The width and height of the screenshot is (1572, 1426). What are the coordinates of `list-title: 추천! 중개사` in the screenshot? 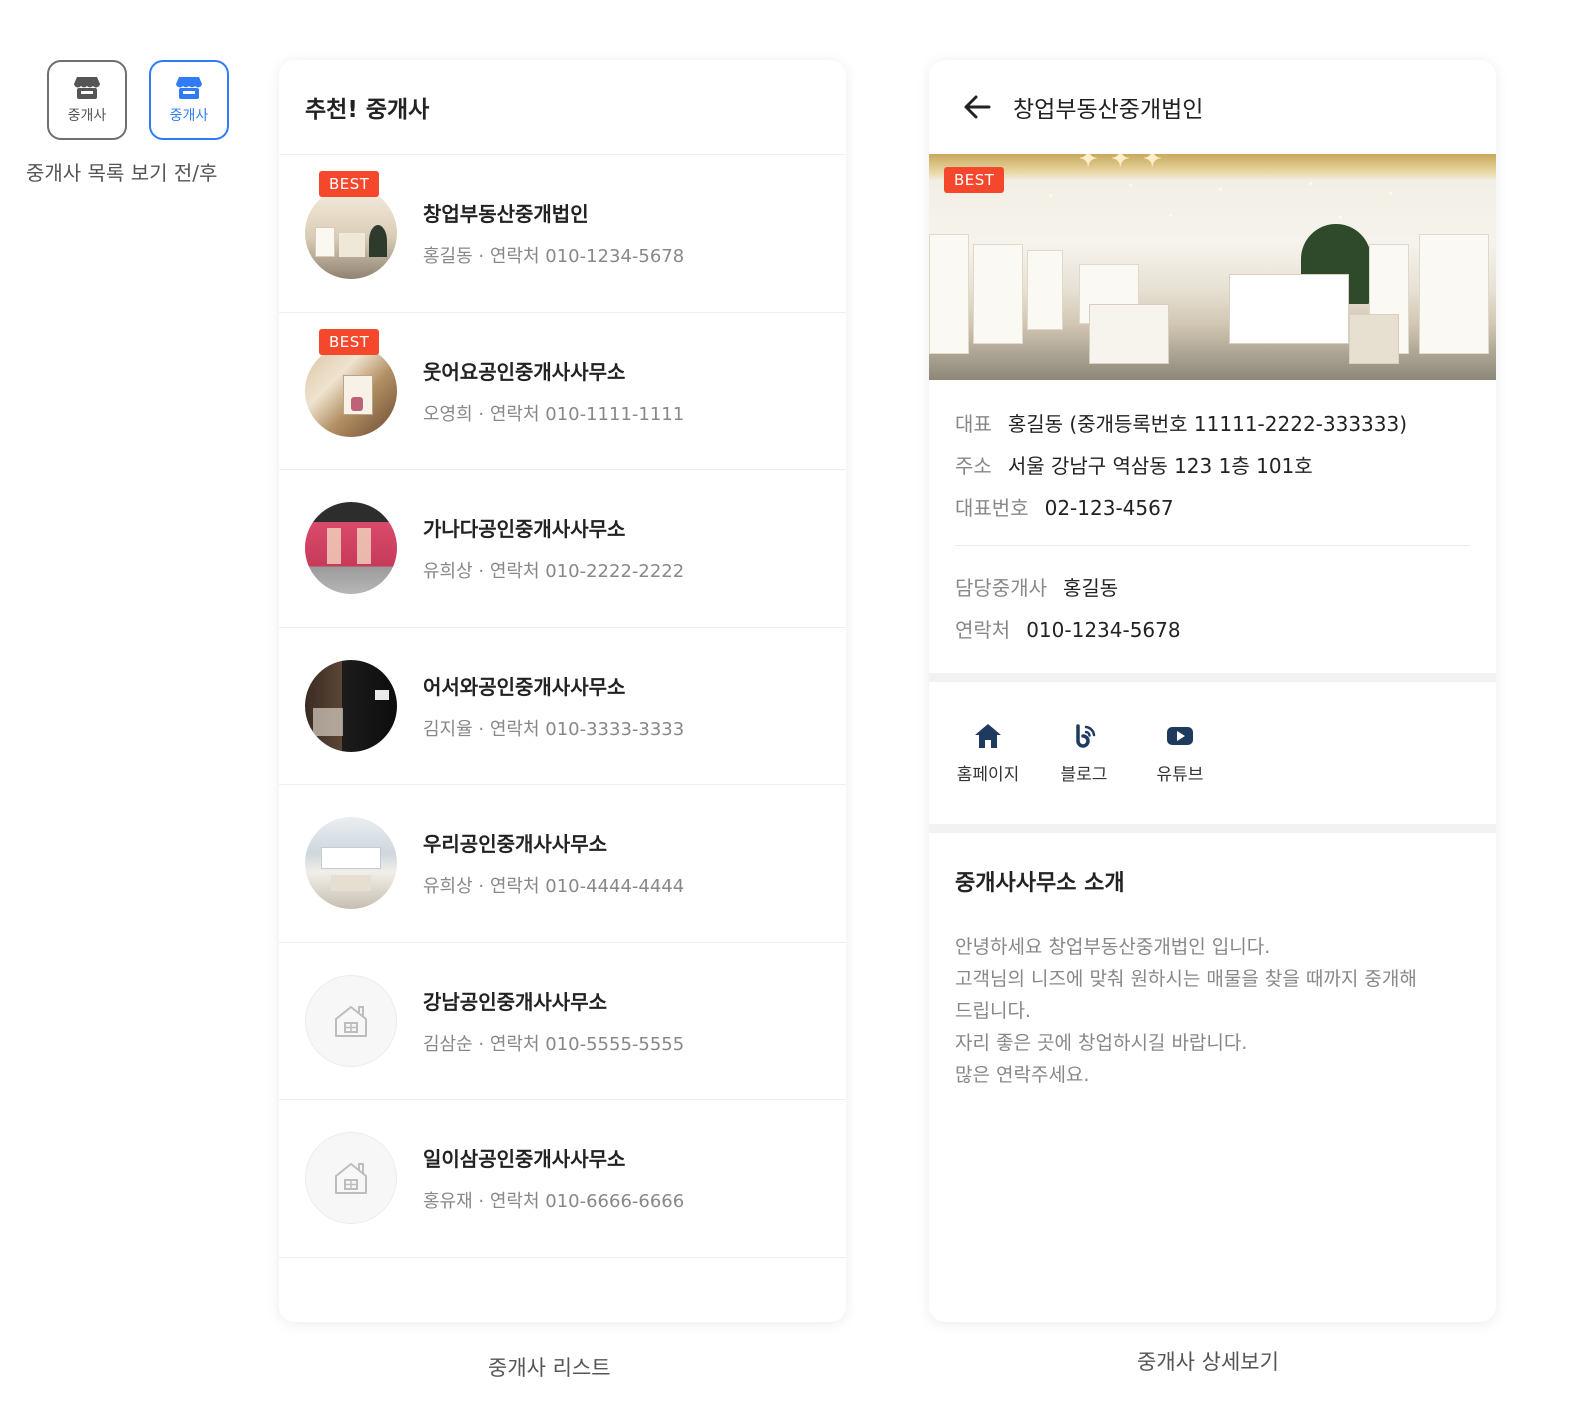 It's located at (562, 107).